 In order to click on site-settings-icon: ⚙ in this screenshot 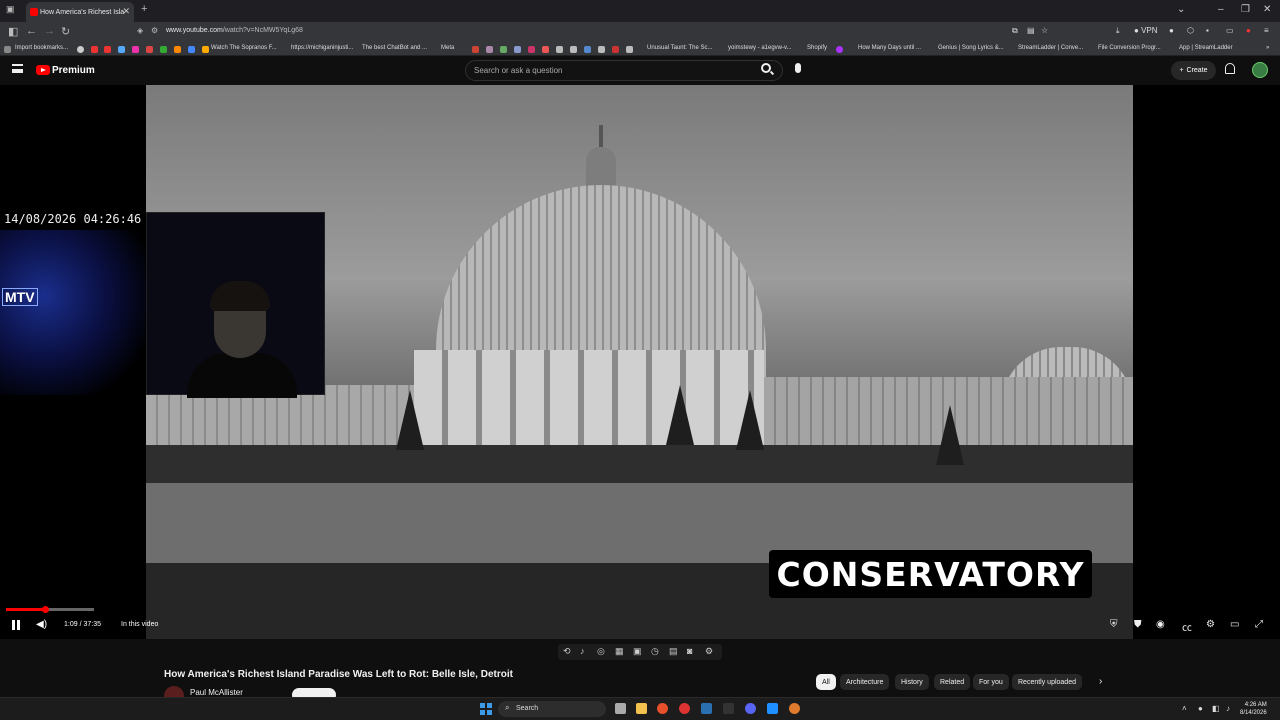, I will do `click(154, 30)`.